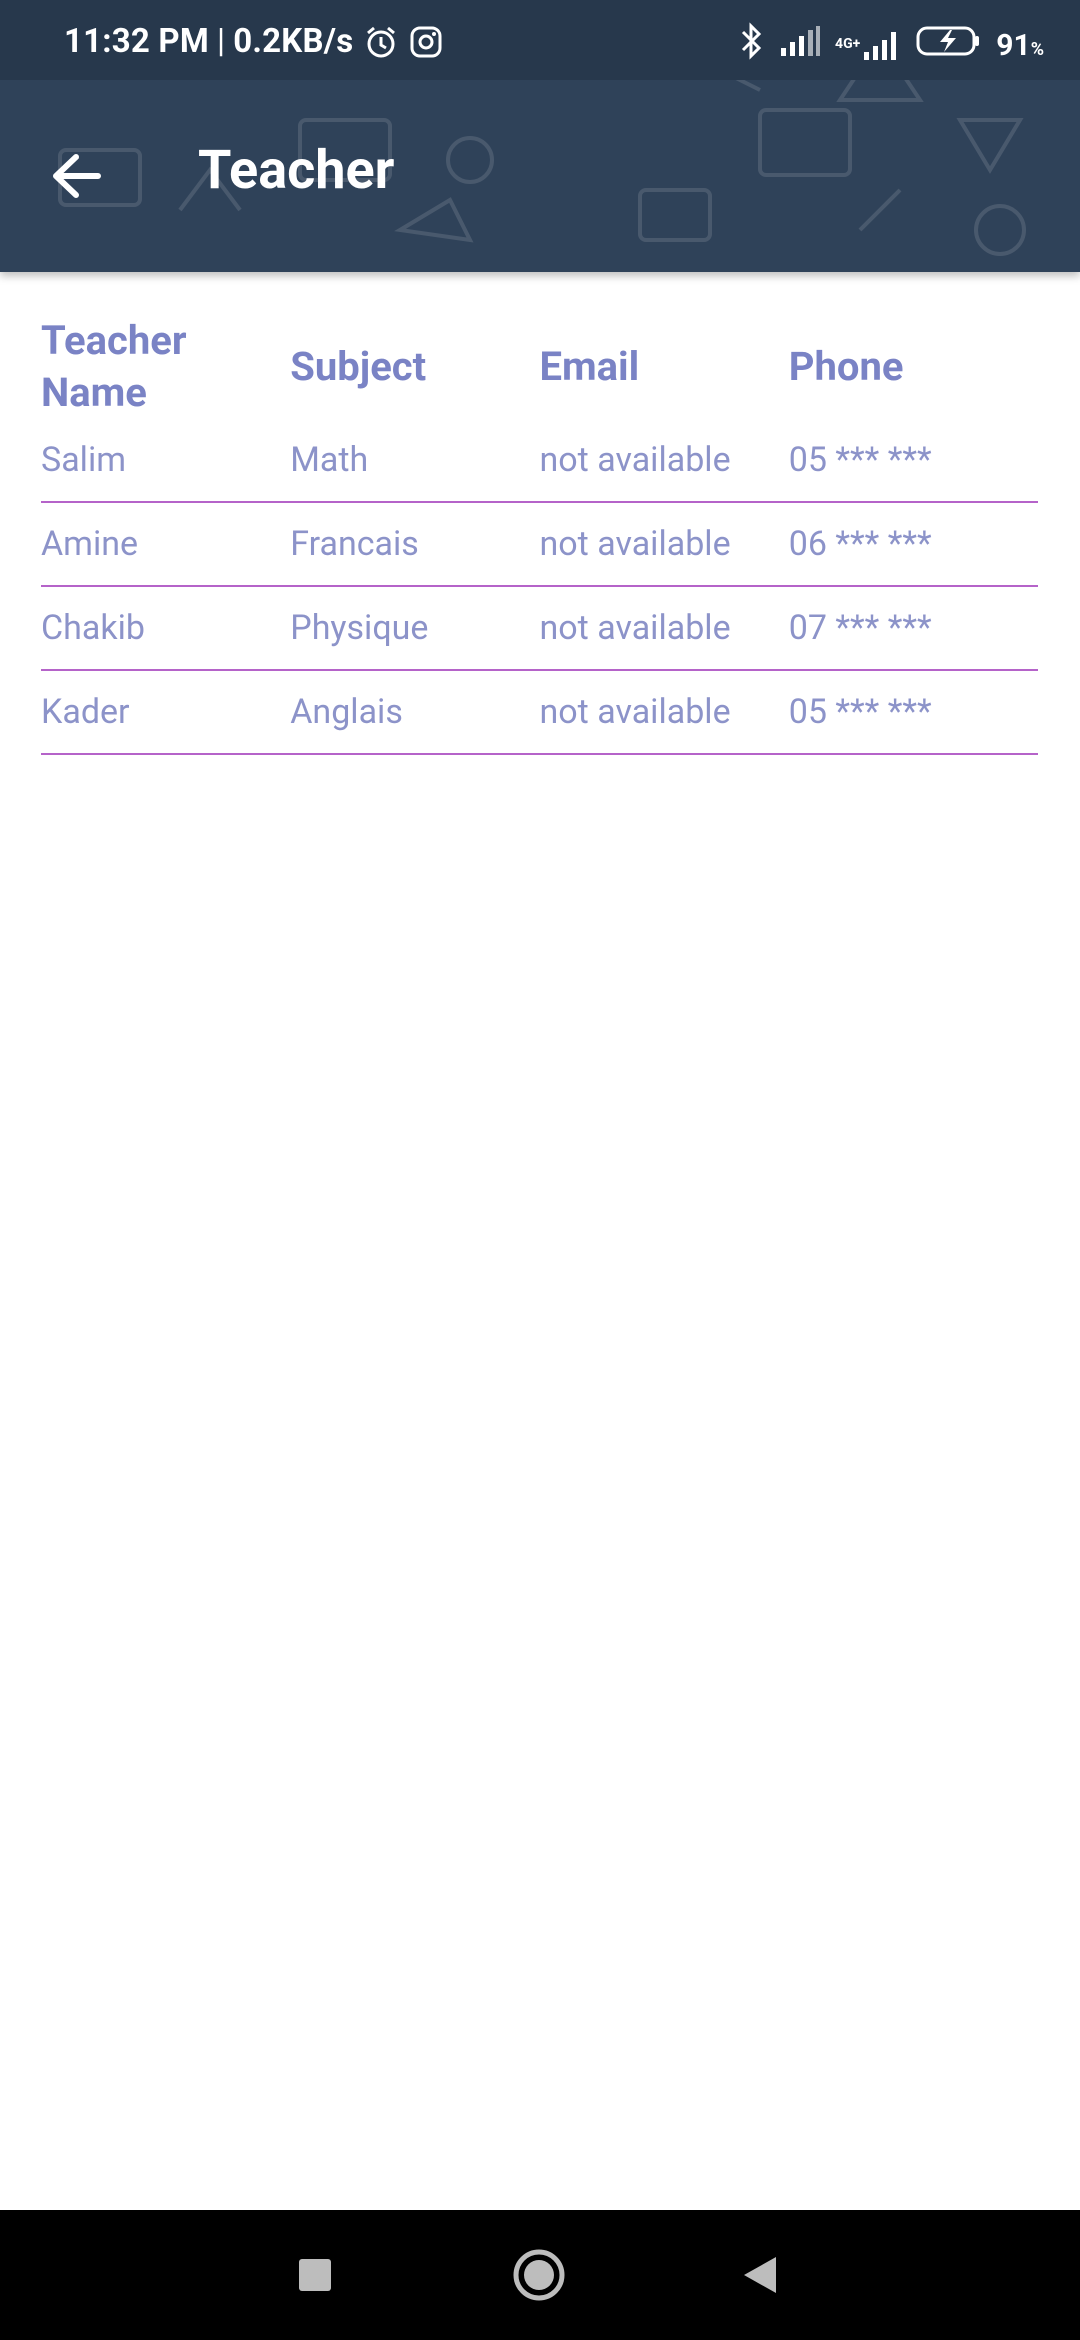 Image resolution: width=1080 pixels, height=2340 pixels. I want to click on circle-home-icon, so click(539, 2275).